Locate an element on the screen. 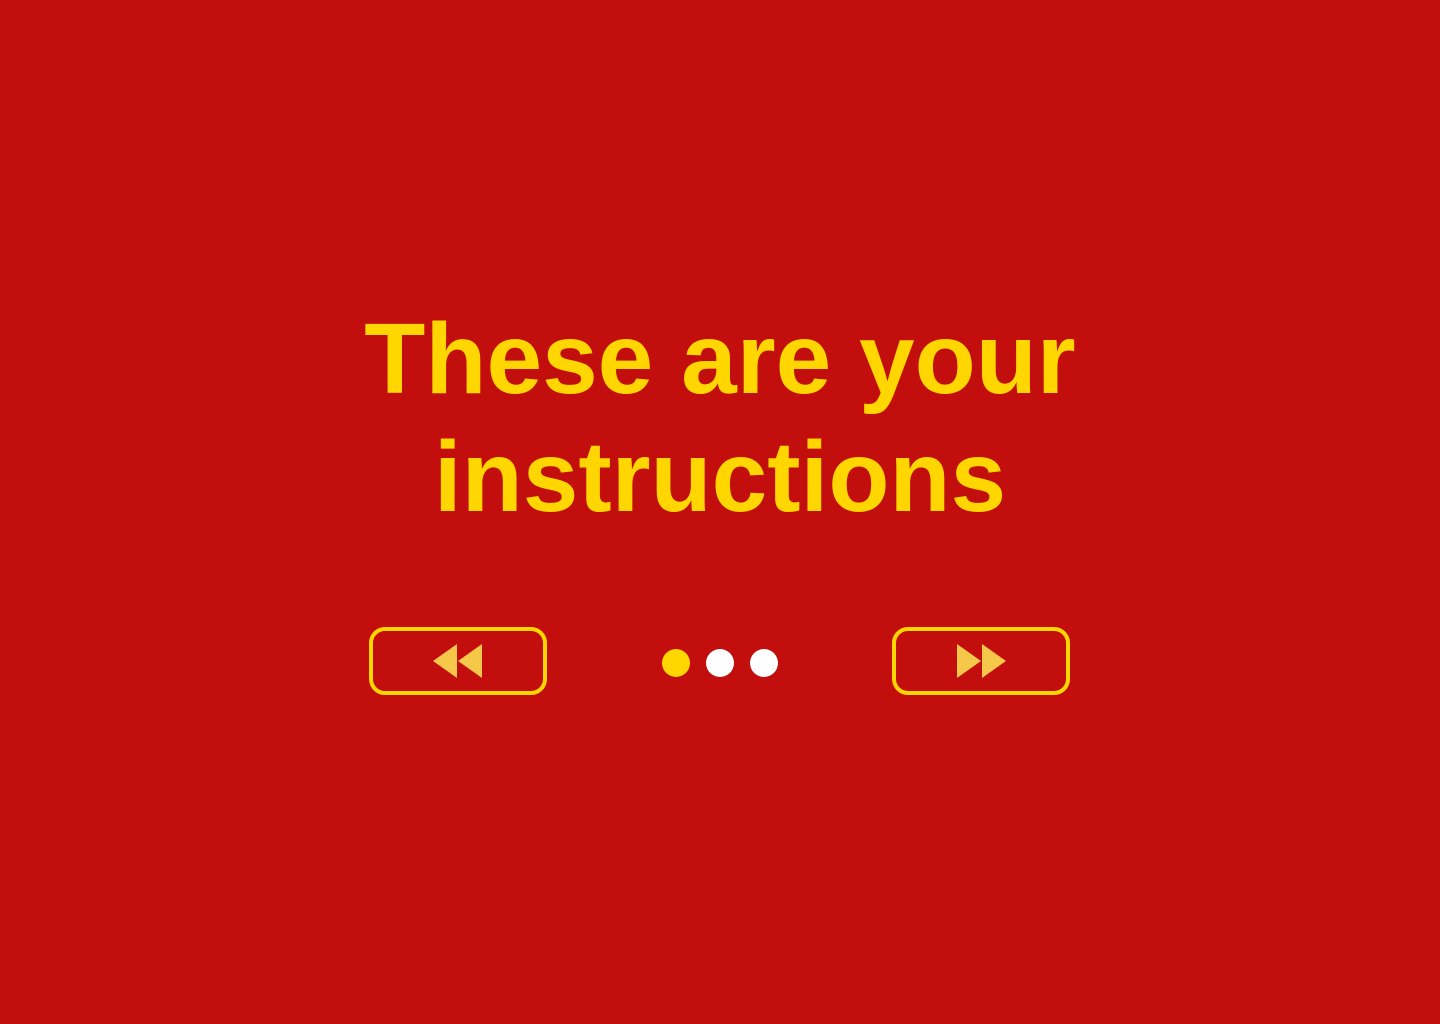 The image size is (1440, 1024). title-line-2: instructions is located at coordinates (720, 477).